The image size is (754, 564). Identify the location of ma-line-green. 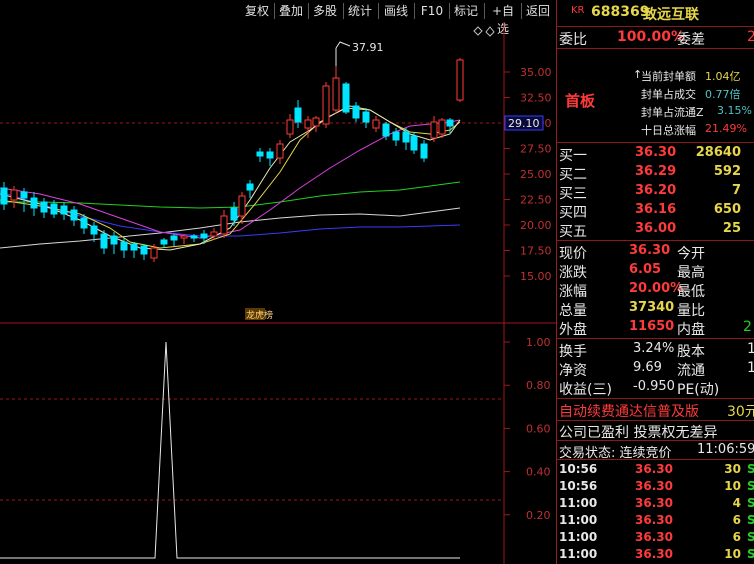
(230, 195).